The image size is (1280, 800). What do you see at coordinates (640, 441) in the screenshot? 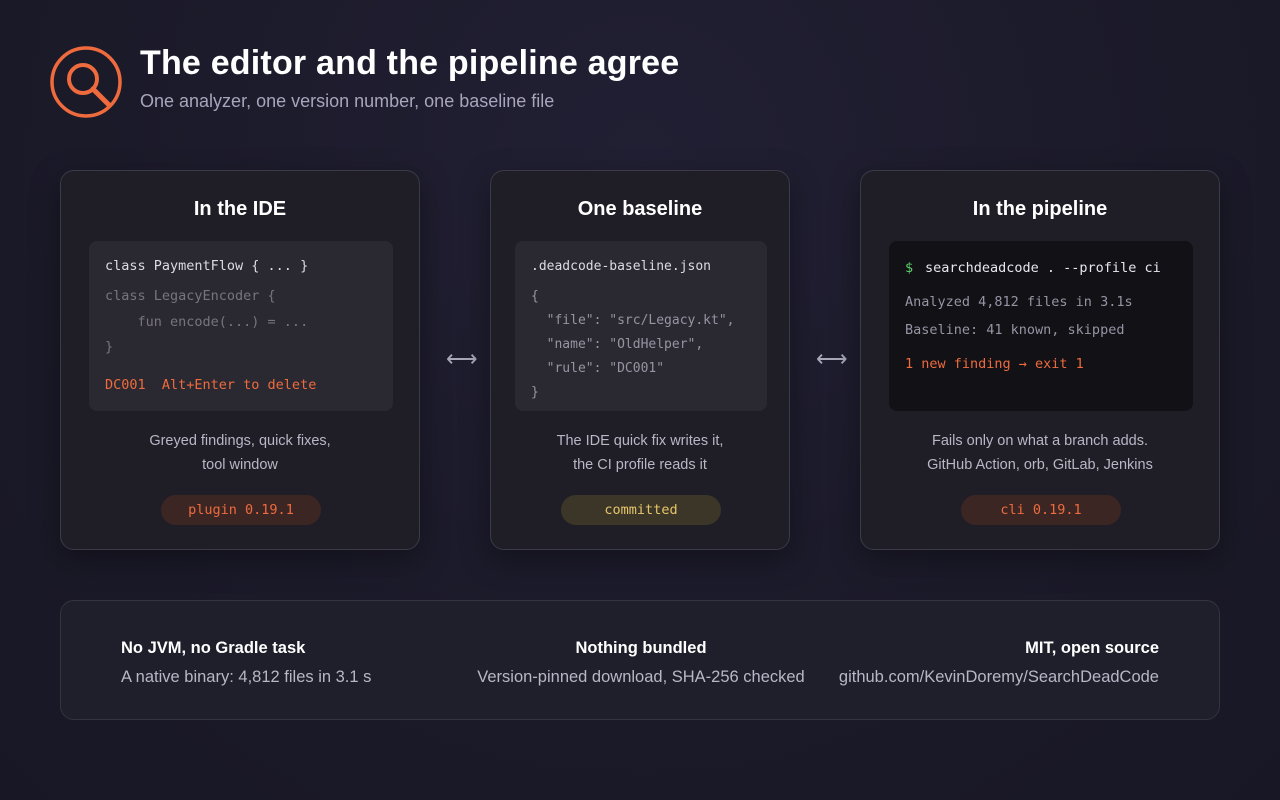
I see `baseline-desc-line1: The IDE quick fix writes it,` at bounding box center [640, 441].